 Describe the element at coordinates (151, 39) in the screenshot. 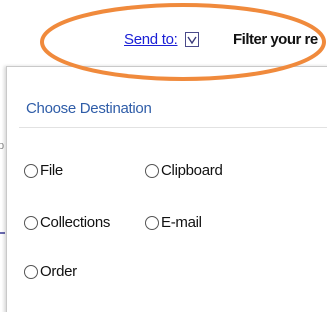

I see `send-to-link: Send to:` at that location.